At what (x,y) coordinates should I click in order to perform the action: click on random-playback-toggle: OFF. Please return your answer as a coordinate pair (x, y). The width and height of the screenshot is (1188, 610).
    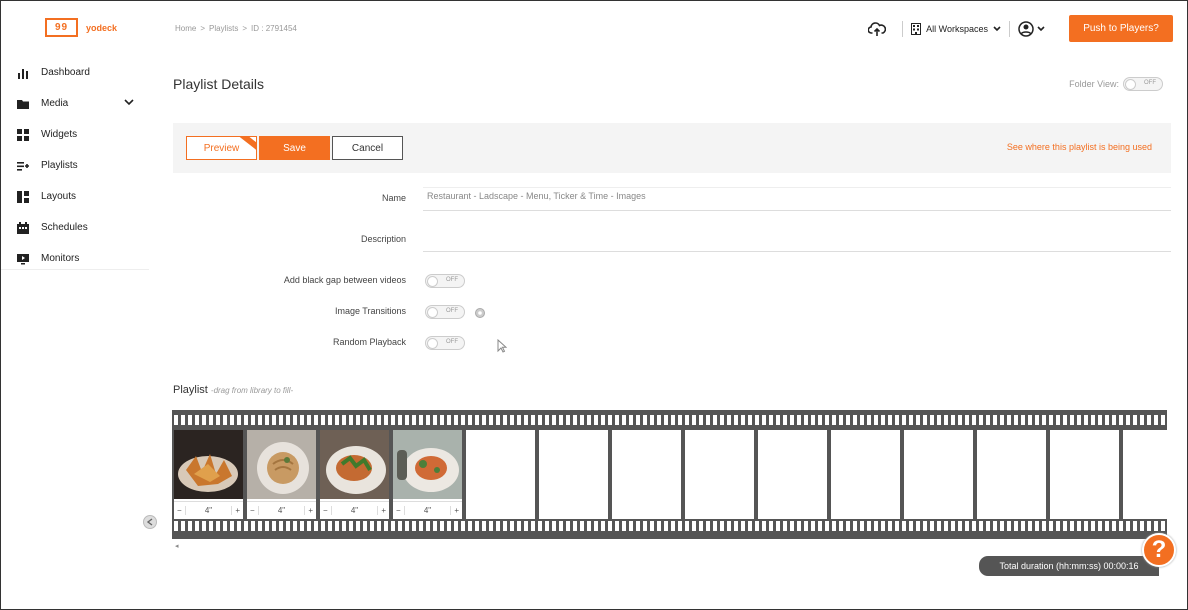
    Looking at the image, I should click on (445, 343).